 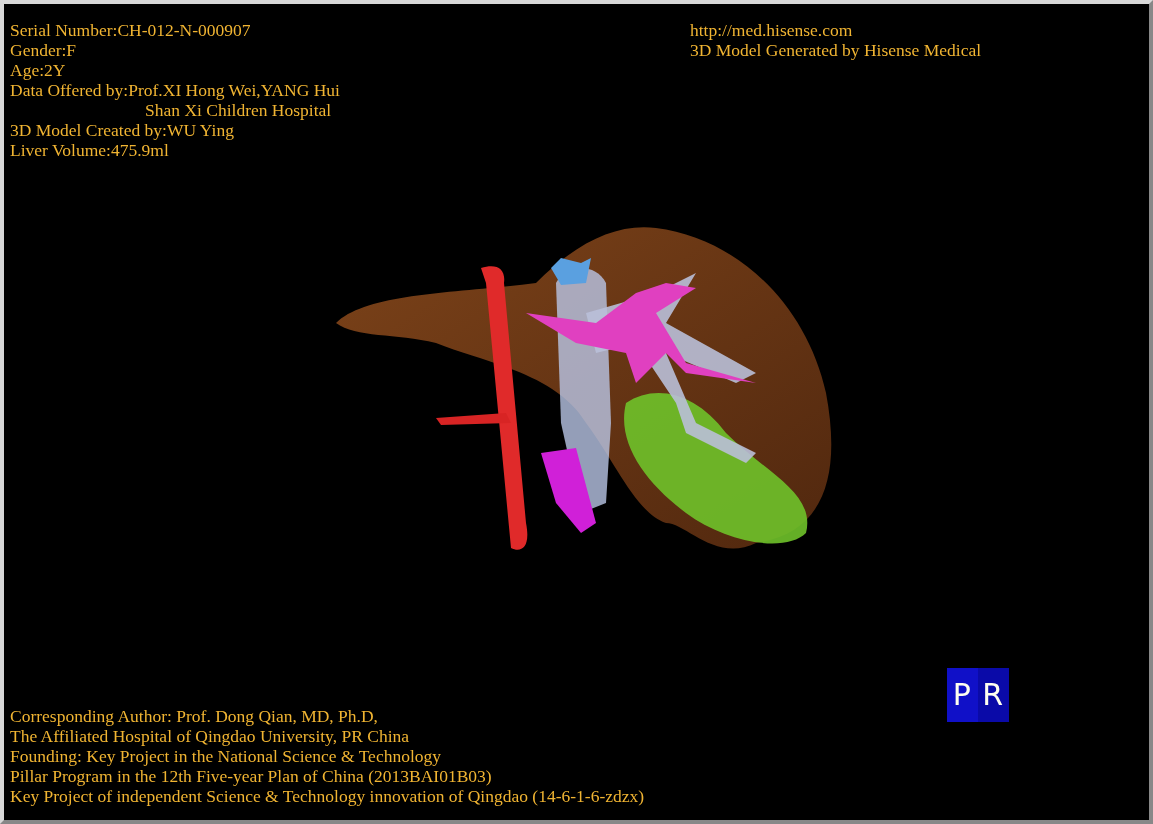 What do you see at coordinates (210, 736) in the screenshot?
I see `credit-text: The Affiliated Hospital of Qingdao University, PR China` at bounding box center [210, 736].